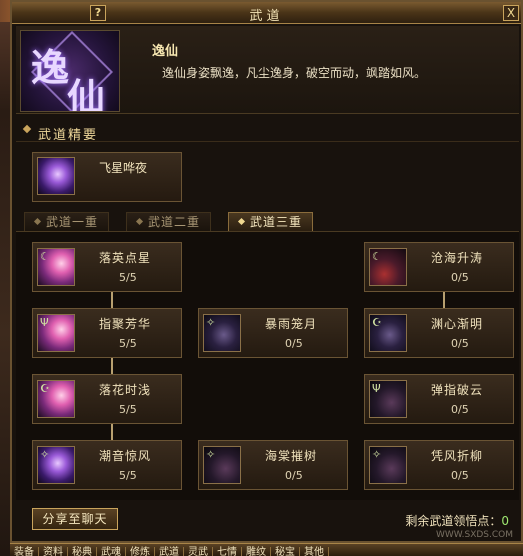 The height and width of the screenshot is (556, 523). Describe the element at coordinates (453, 521) in the screenshot. I see `remaining-points-label: 剩余武道领悟点：` at that location.